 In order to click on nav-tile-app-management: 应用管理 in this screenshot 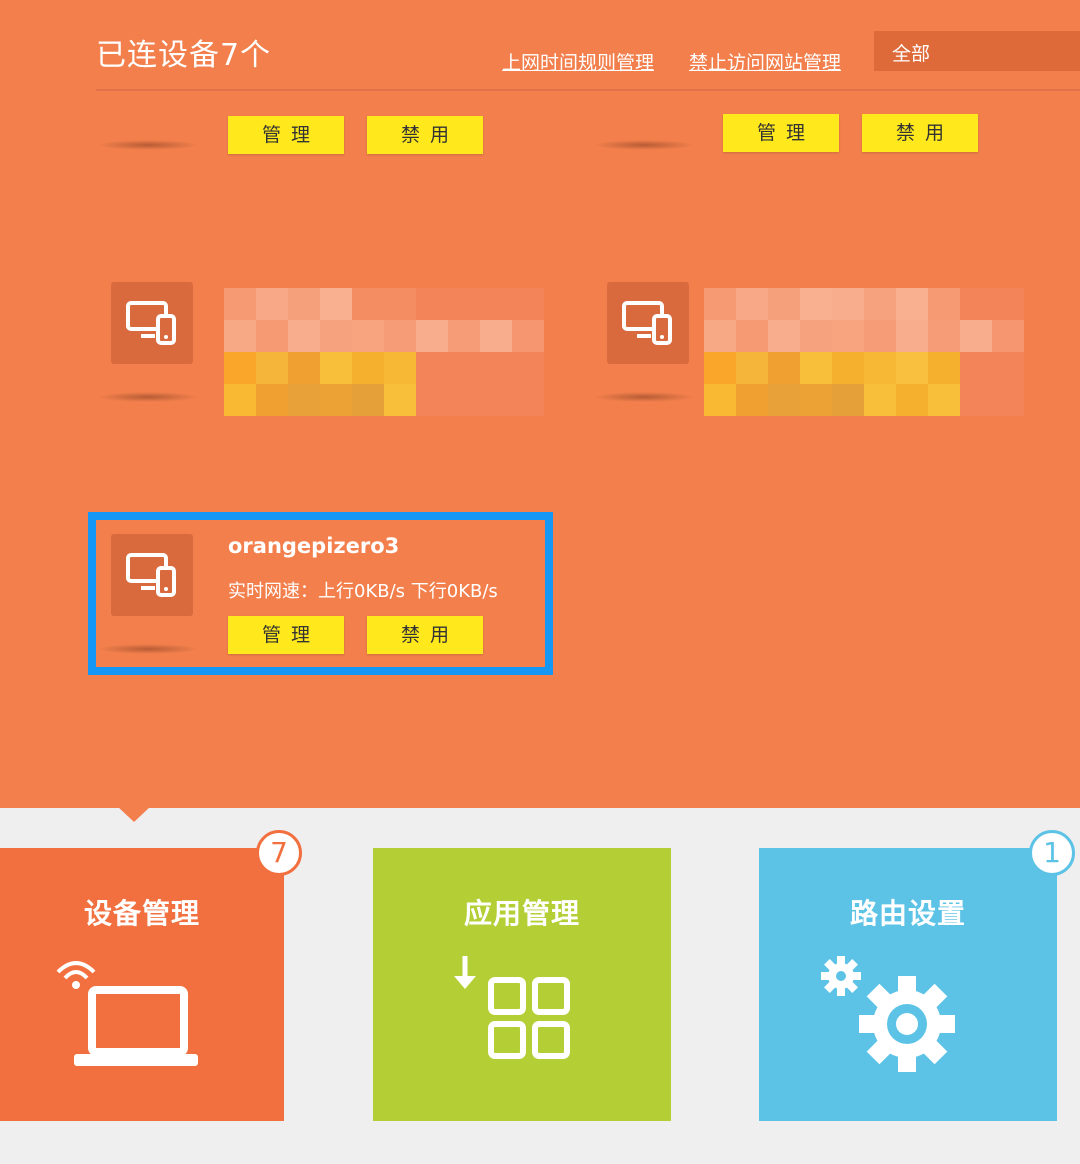, I will do `click(522, 984)`.